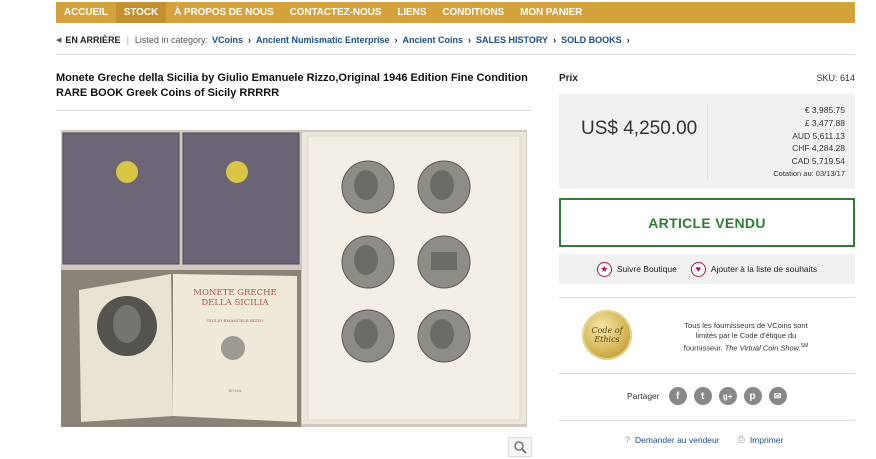 Image resolution: width=876 pixels, height=459 pixels. What do you see at coordinates (703, 348) in the screenshot?
I see `ethics-text-line-3a: fournisseur.` at bounding box center [703, 348].